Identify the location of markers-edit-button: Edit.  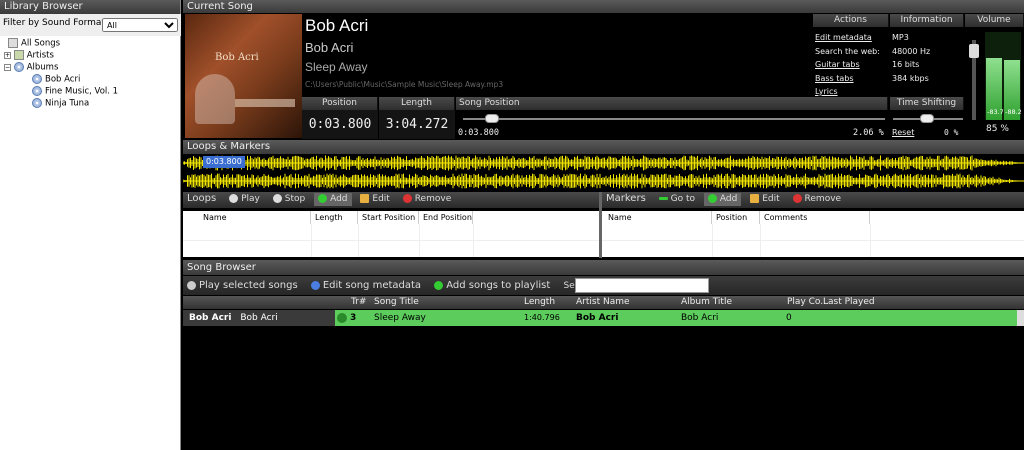
(764, 199).